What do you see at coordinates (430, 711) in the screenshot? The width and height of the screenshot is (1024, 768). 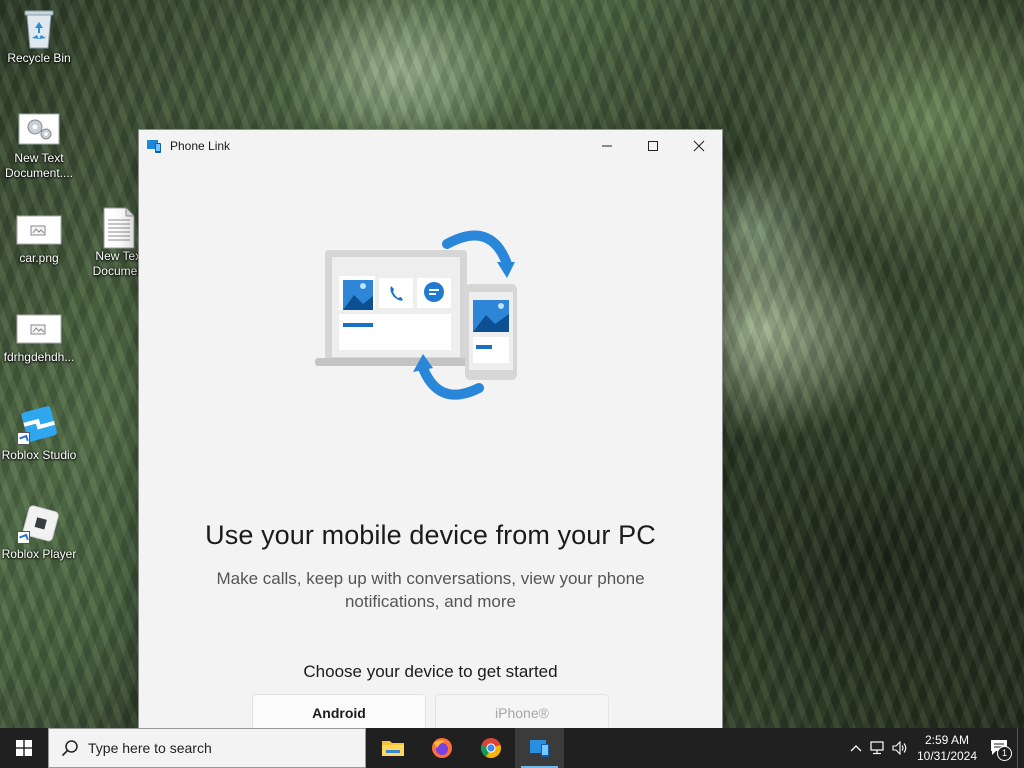 I see `device-choice-group: Android iPhone®` at bounding box center [430, 711].